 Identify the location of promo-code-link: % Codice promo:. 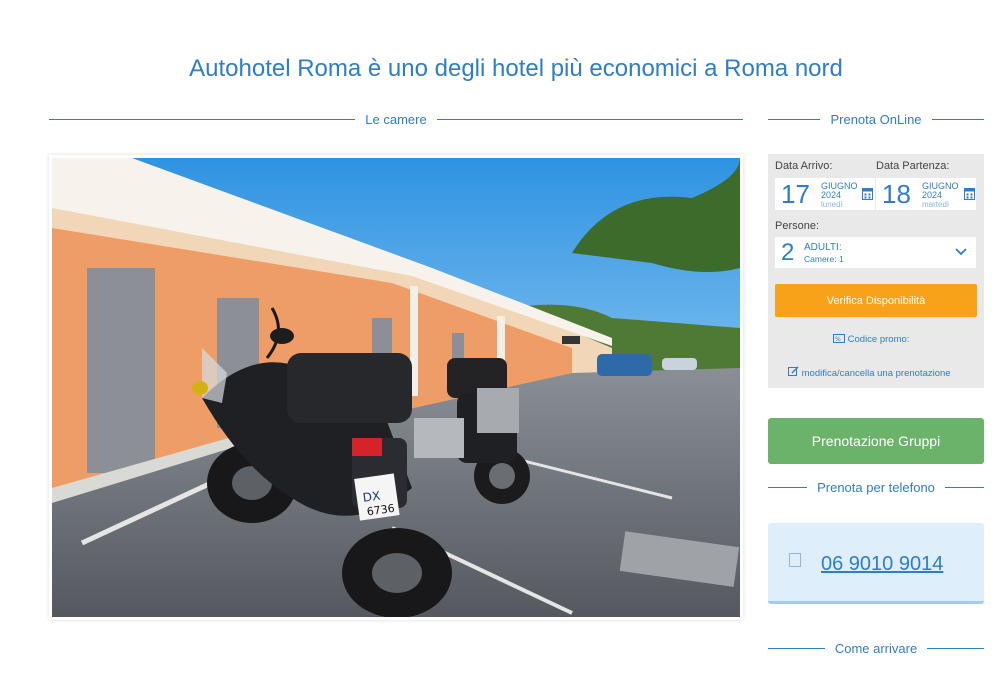
(871, 339).